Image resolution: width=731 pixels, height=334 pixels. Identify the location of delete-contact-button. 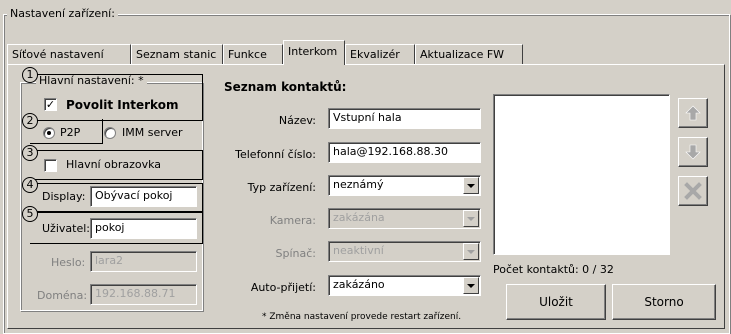
(693, 191).